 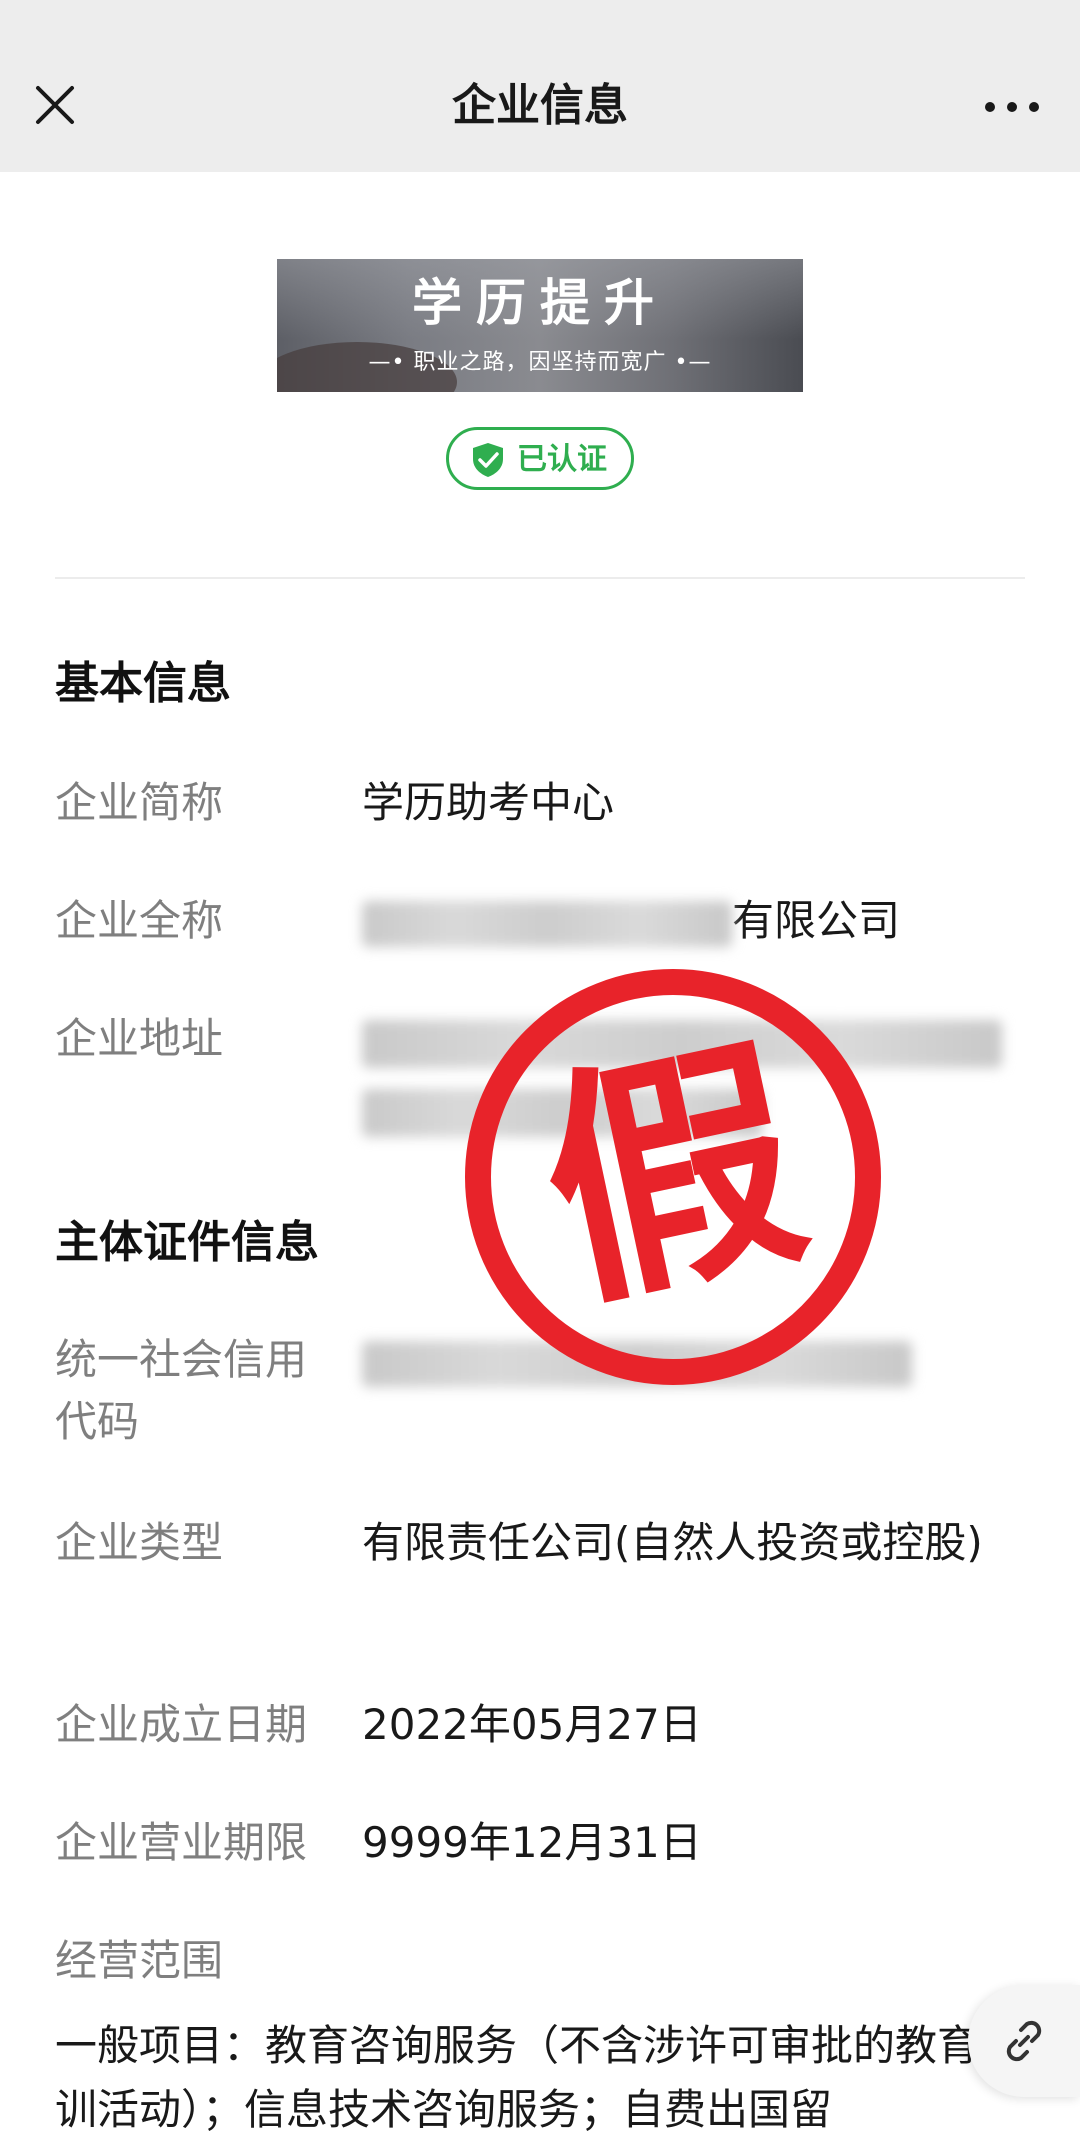 What do you see at coordinates (816, 920) in the screenshot?
I see `full-name-suffix: 有限公司` at bounding box center [816, 920].